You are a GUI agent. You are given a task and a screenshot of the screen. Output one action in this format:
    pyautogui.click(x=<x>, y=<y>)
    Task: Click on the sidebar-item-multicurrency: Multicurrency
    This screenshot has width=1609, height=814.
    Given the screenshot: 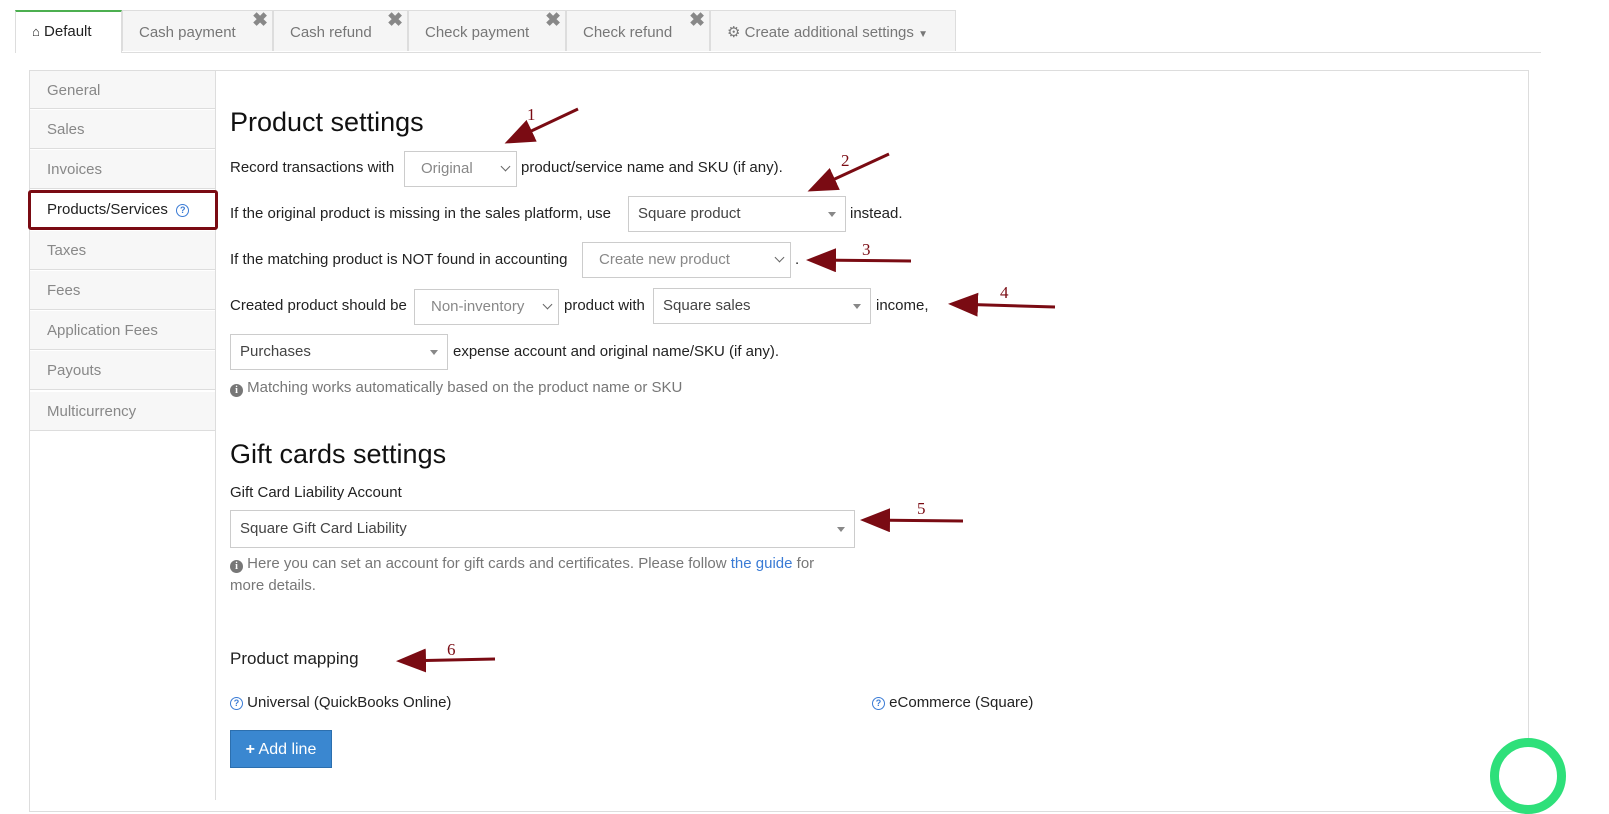 What is the action you would take?
    pyautogui.click(x=122, y=411)
    